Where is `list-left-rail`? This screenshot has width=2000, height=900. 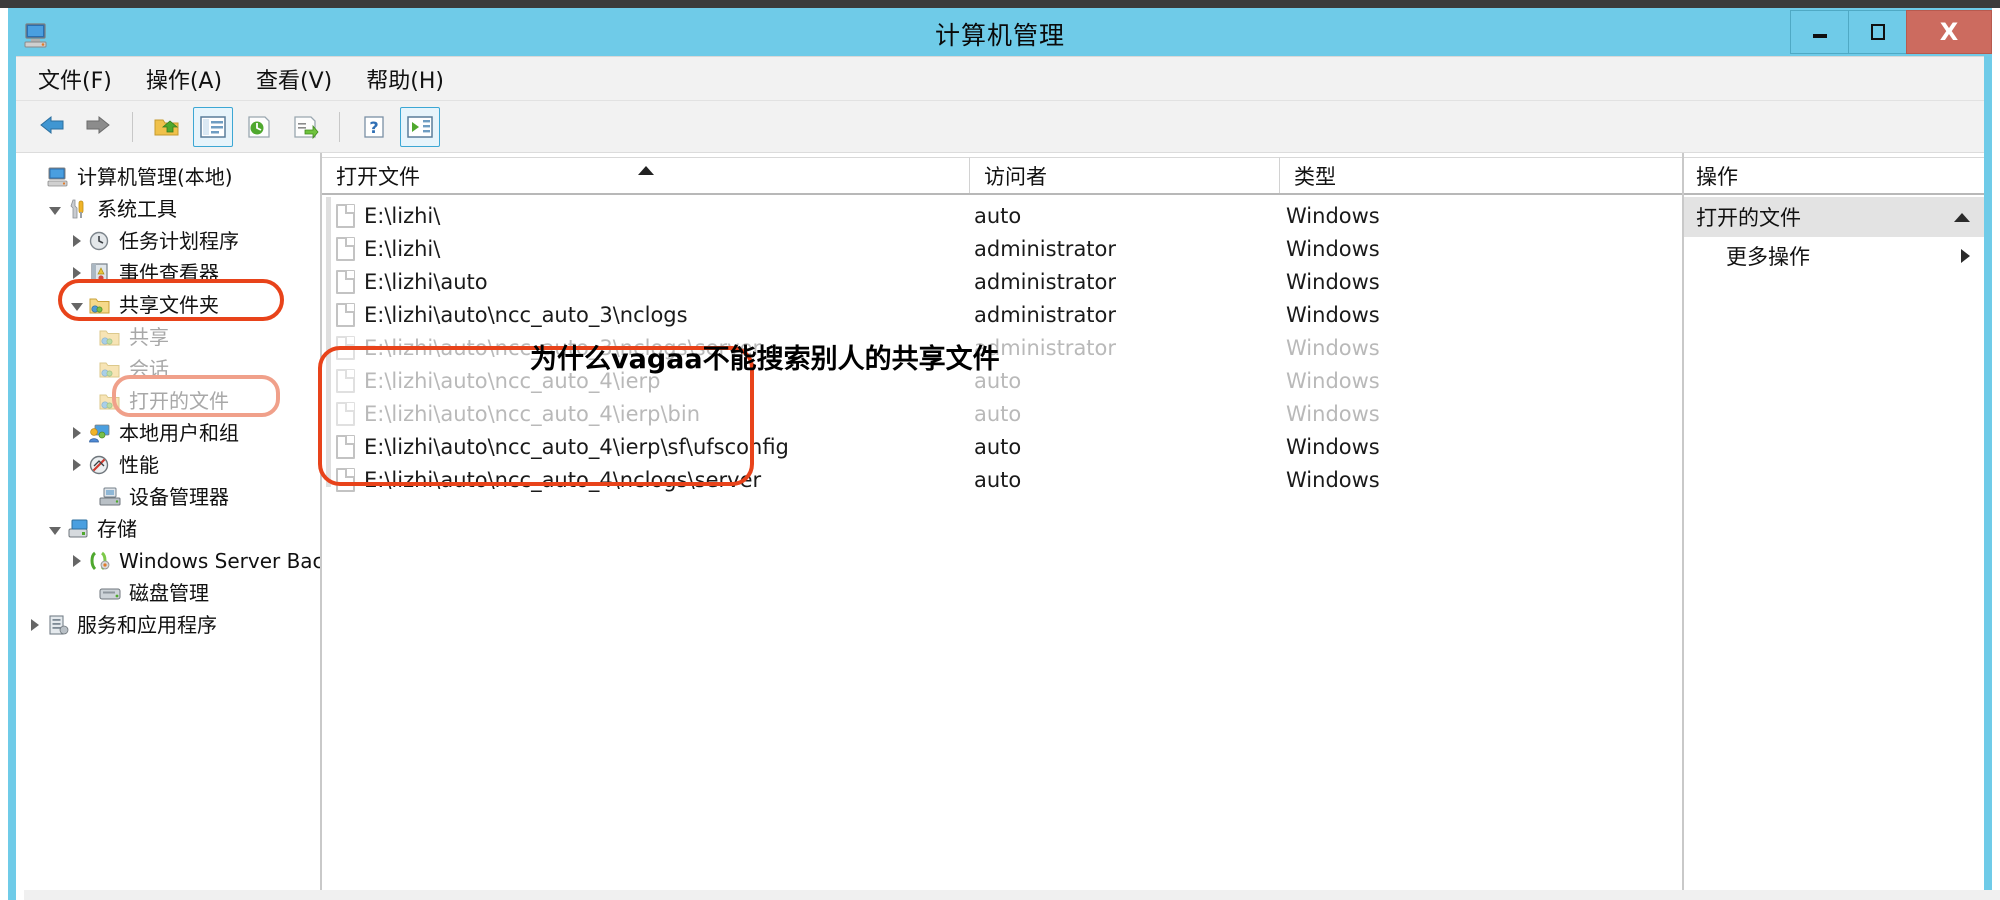
list-left-rail is located at coordinates (328, 342).